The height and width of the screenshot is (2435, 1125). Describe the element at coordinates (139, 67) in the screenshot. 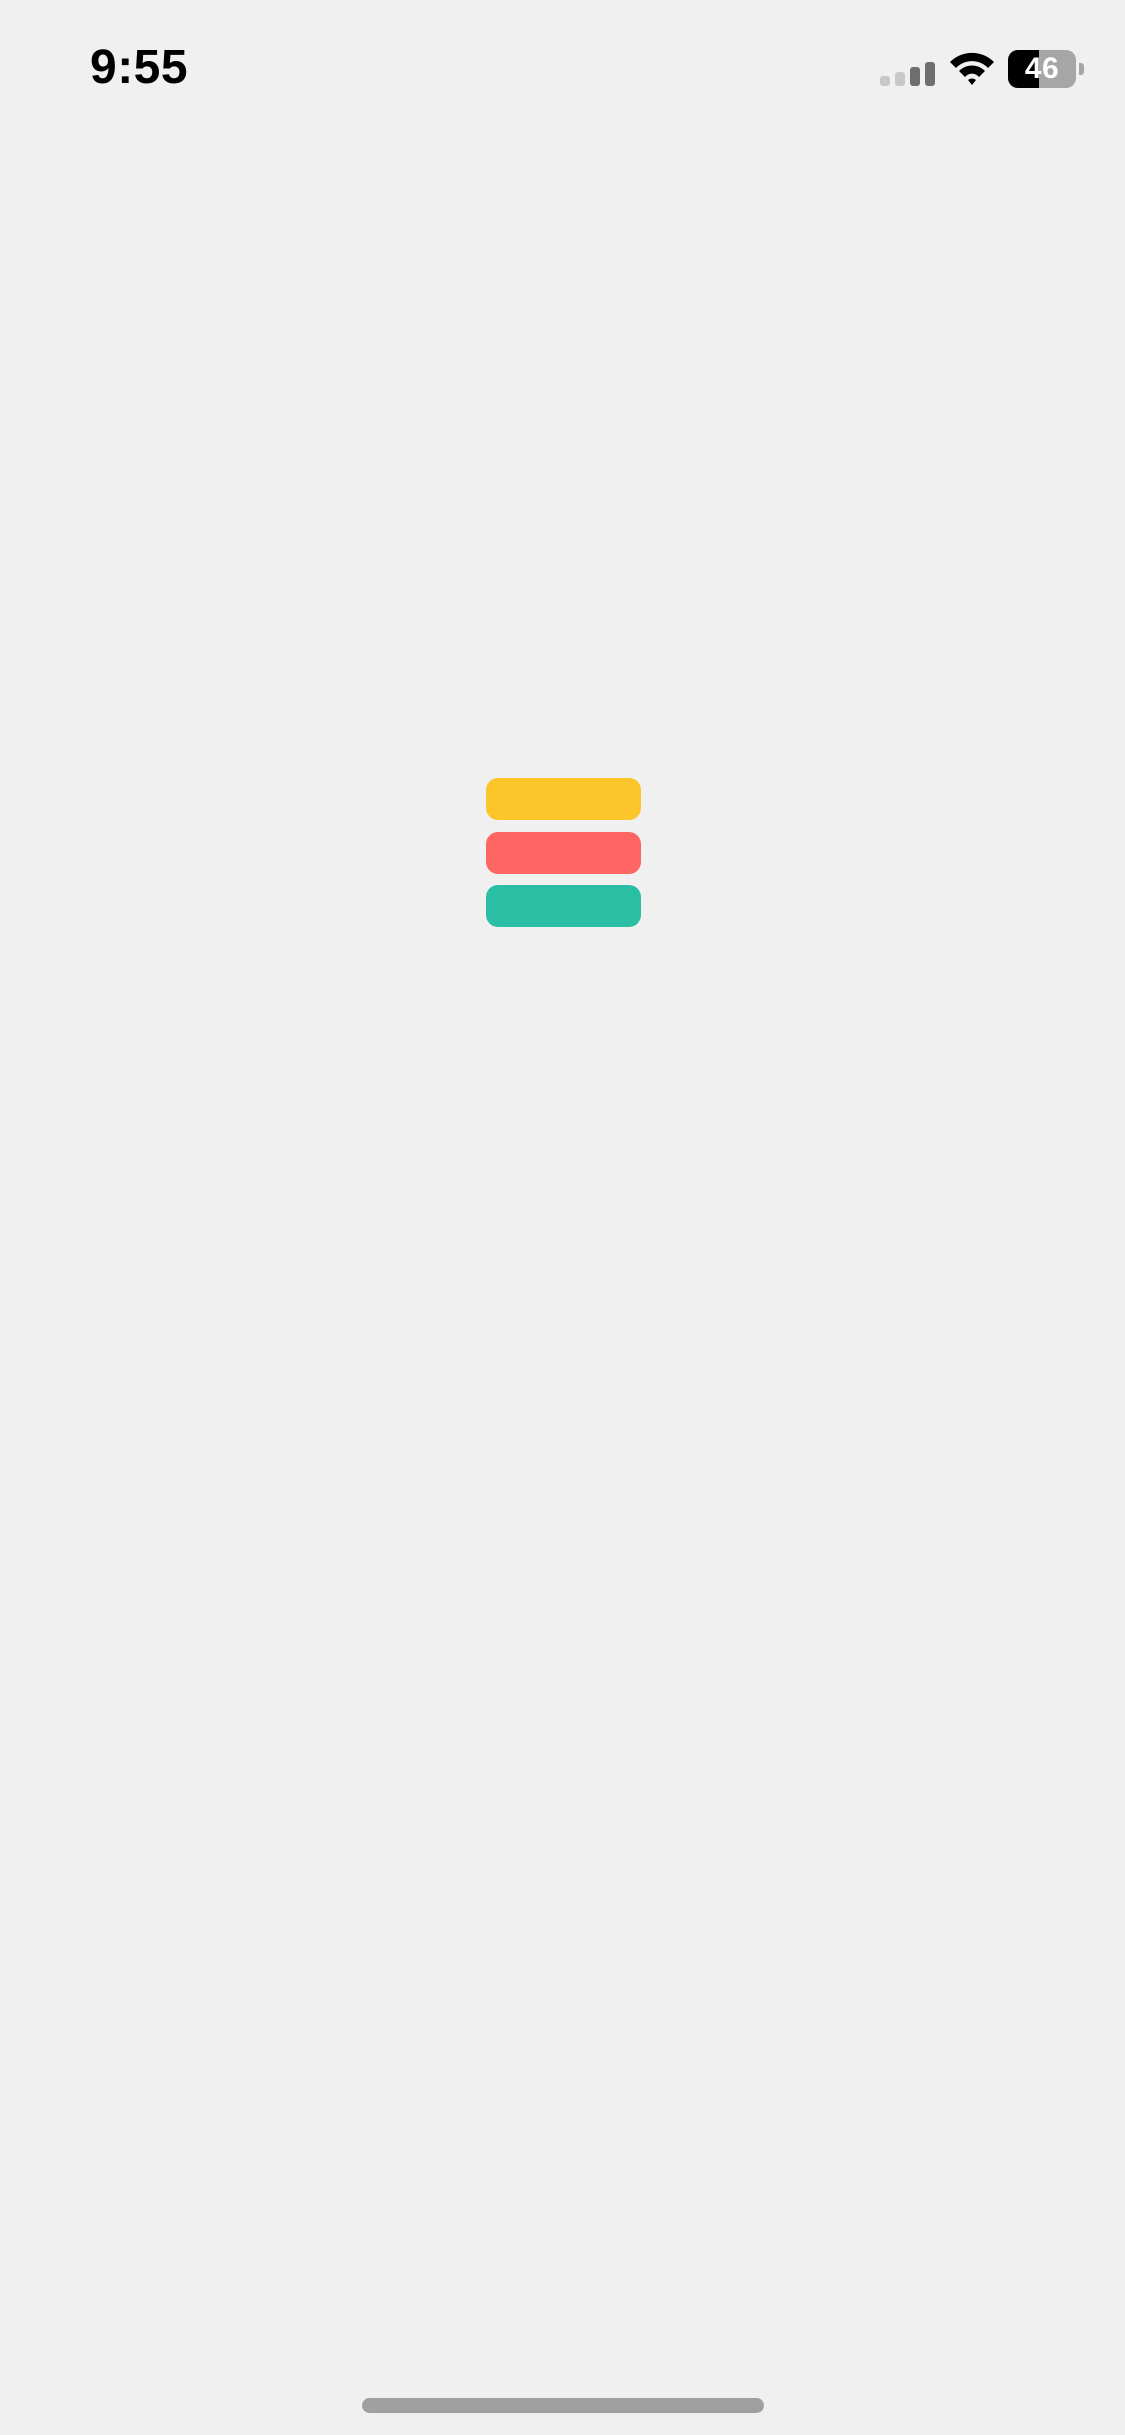

I see `status-time: 9:55` at that location.